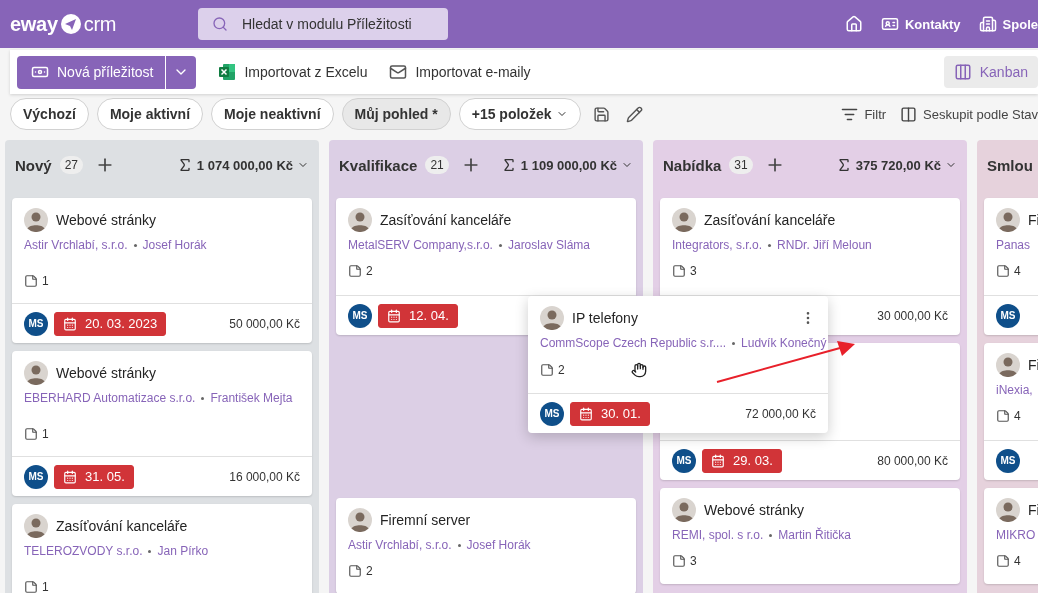 This screenshot has width=1038, height=593. What do you see at coordinates (71, 165) in the screenshot?
I see `card-count: 27` at bounding box center [71, 165].